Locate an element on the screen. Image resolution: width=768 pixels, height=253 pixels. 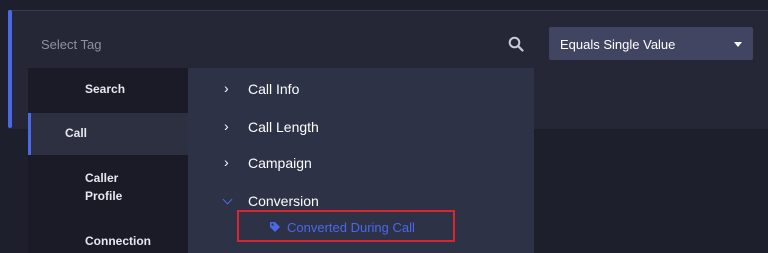
category-label: Connection is located at coordinates (118, 241).